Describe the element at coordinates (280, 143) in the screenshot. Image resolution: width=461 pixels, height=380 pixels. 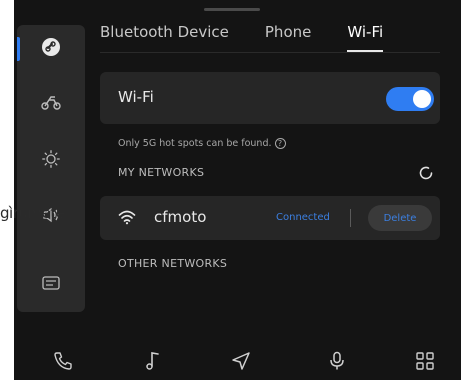
I see `question-icon: ?` at that location.